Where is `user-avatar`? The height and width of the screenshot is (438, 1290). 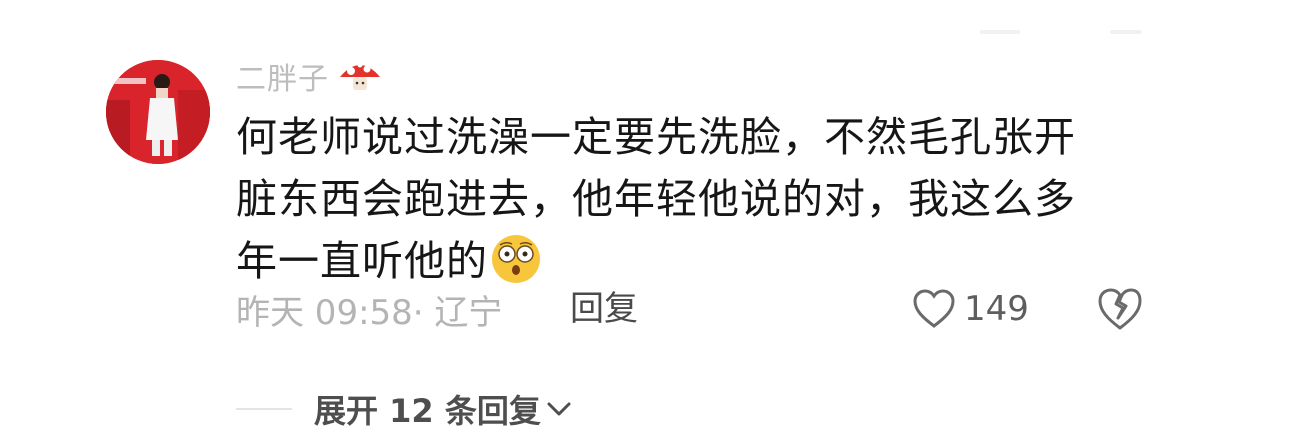
user-avatar is located at coordinates (158, 112).